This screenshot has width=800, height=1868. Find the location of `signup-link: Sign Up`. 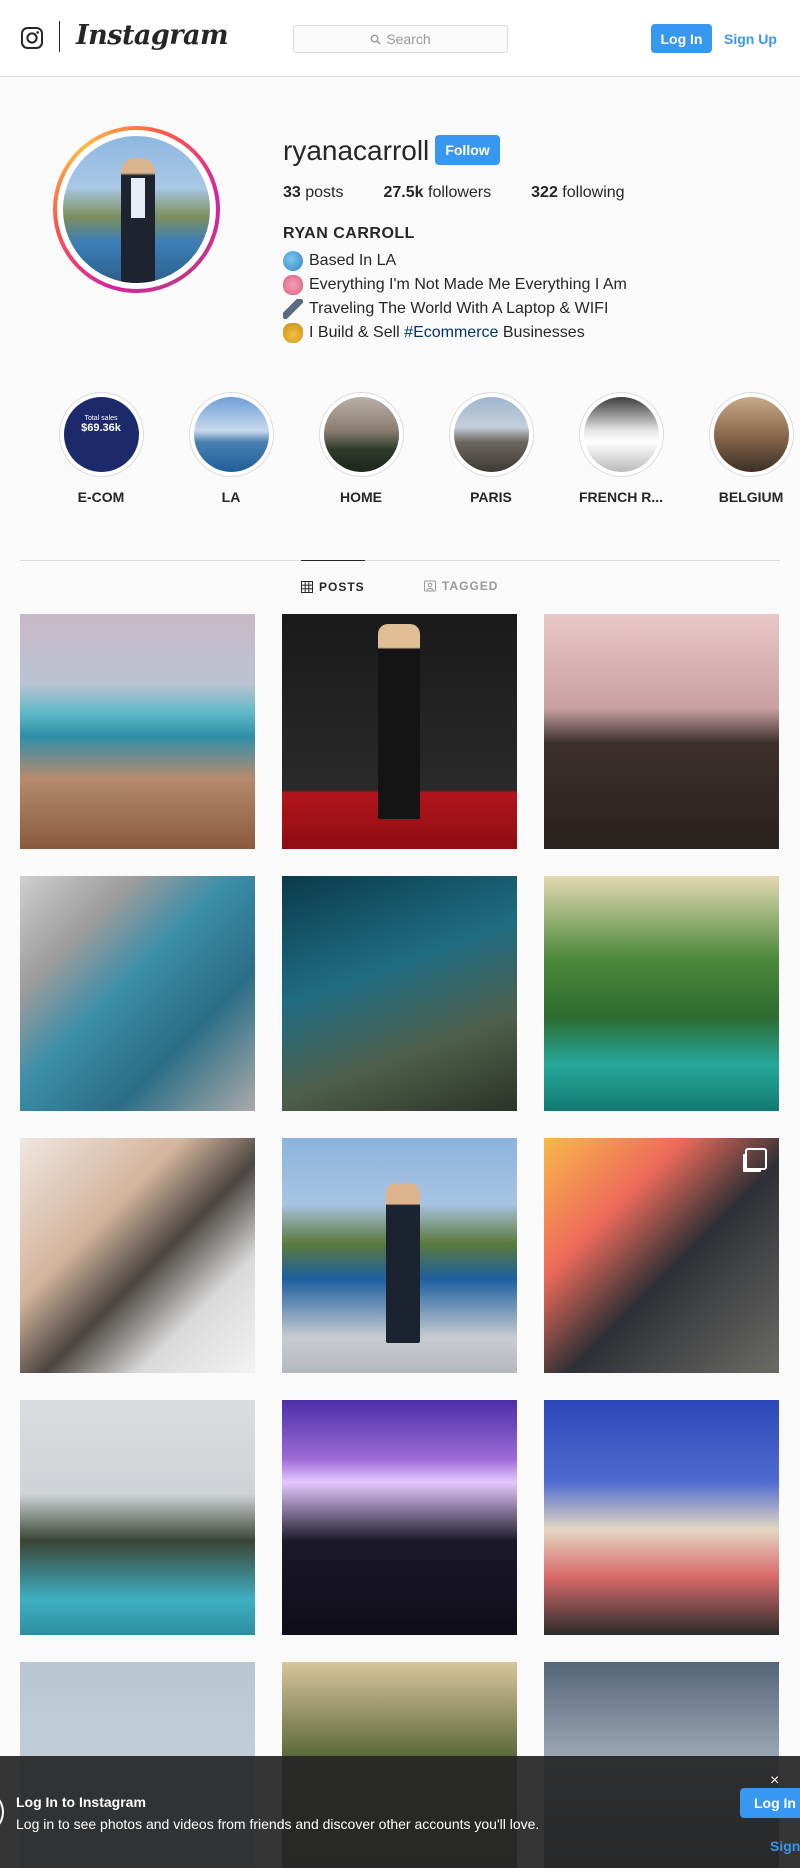

signup-link: Sign Up is located at coordinates (750, 38).